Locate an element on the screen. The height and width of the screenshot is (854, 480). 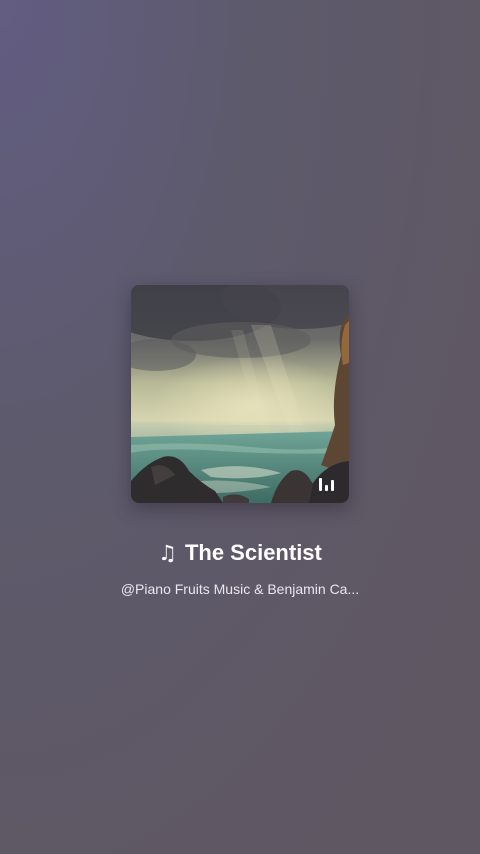
track-title-row: ♫ The Scientist is located at coordinates (240, 553).